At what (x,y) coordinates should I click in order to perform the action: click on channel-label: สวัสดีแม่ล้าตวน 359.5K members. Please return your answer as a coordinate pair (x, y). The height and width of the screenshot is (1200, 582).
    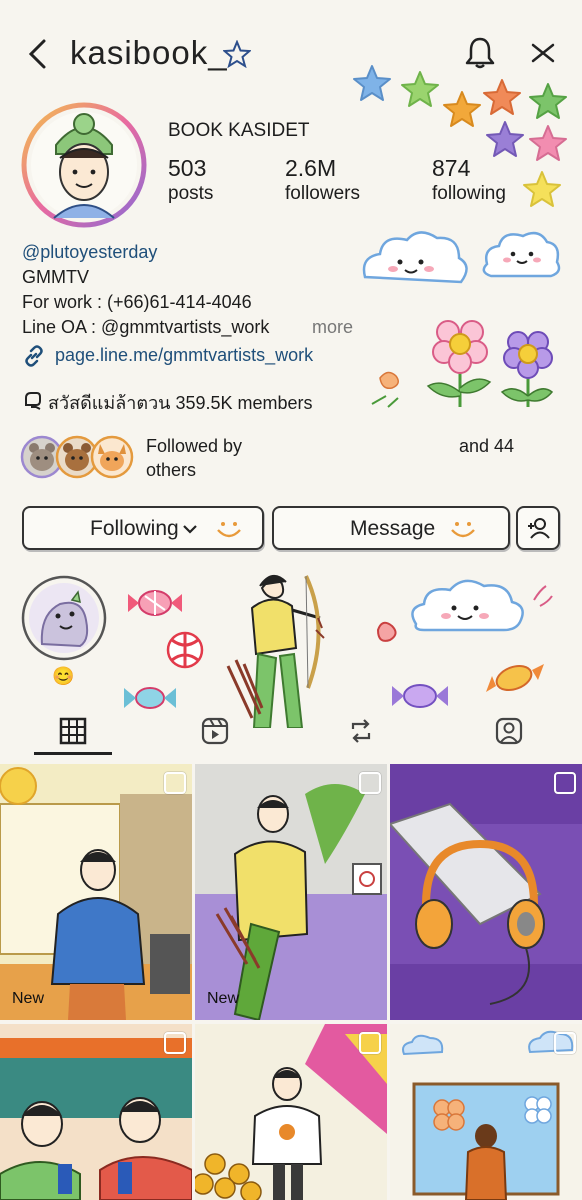
    Looking at the image, I should click on (180, 402).